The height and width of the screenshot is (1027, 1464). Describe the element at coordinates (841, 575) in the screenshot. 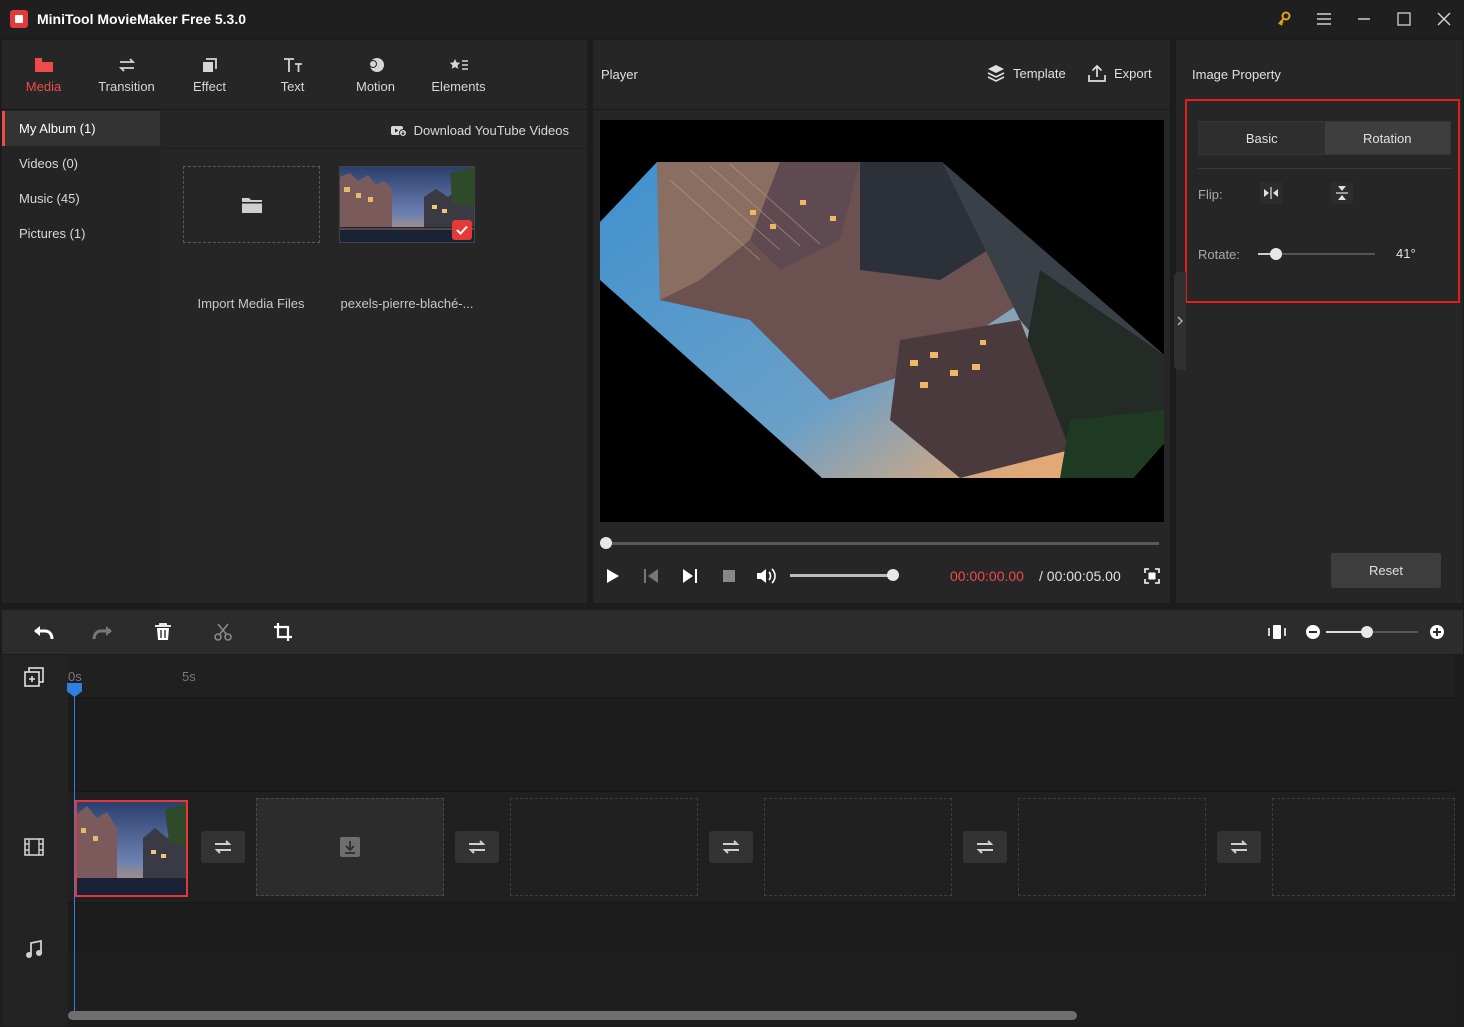

I see `volume-slider` at that location.